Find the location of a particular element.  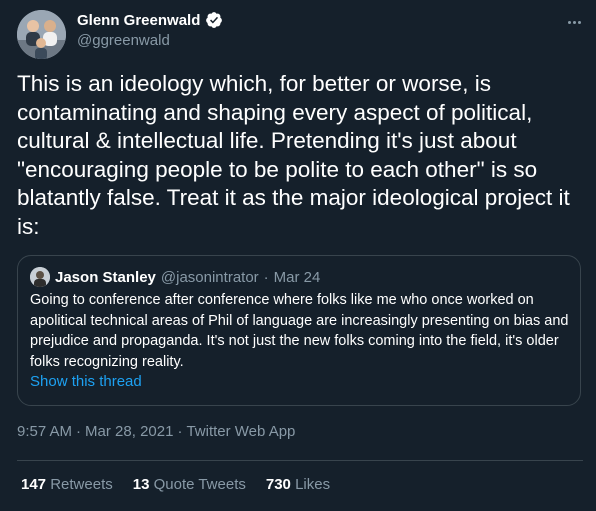

divider is located at coordinates (300, 460).